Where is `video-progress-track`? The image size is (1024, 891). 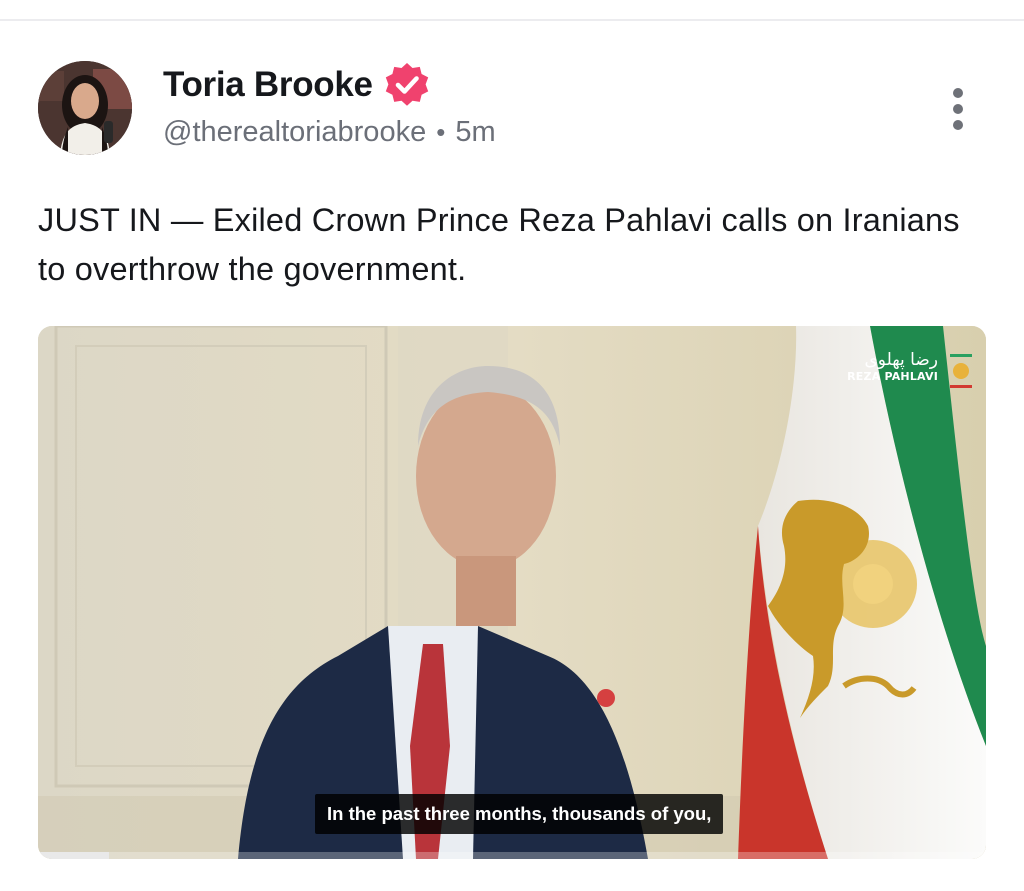 video-progress-track is located at coordinates (512, 855).